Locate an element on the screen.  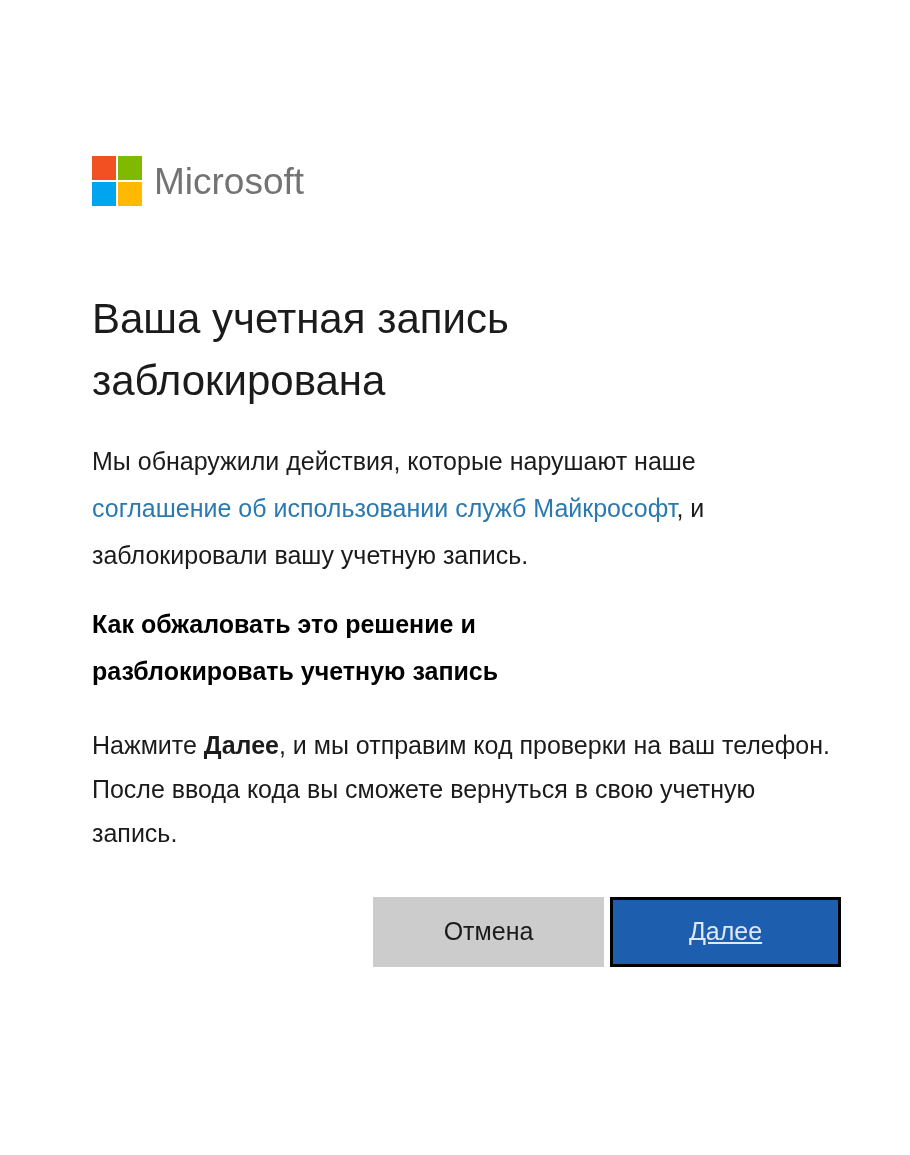
next-button: Далее is located at coordinates (725, 932).